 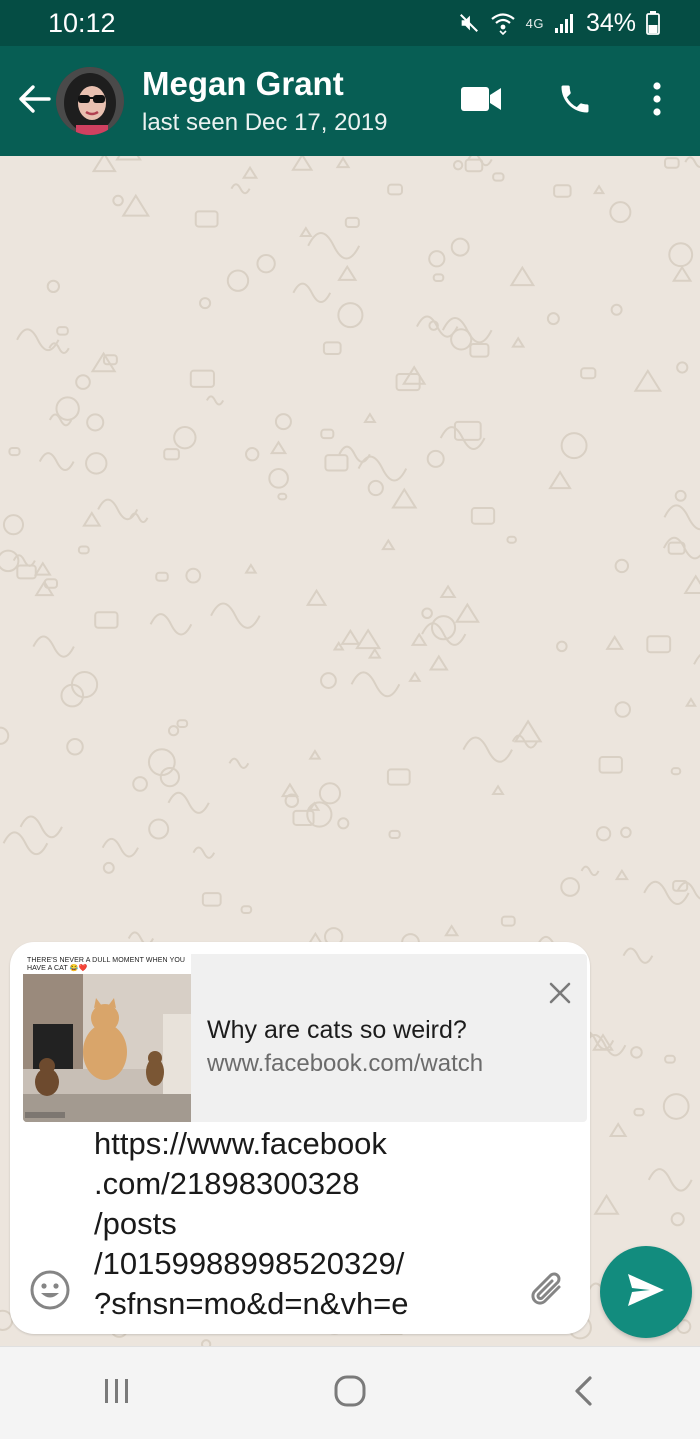 I want to click on recent-apps-icon, so click(x=117, y=1393).